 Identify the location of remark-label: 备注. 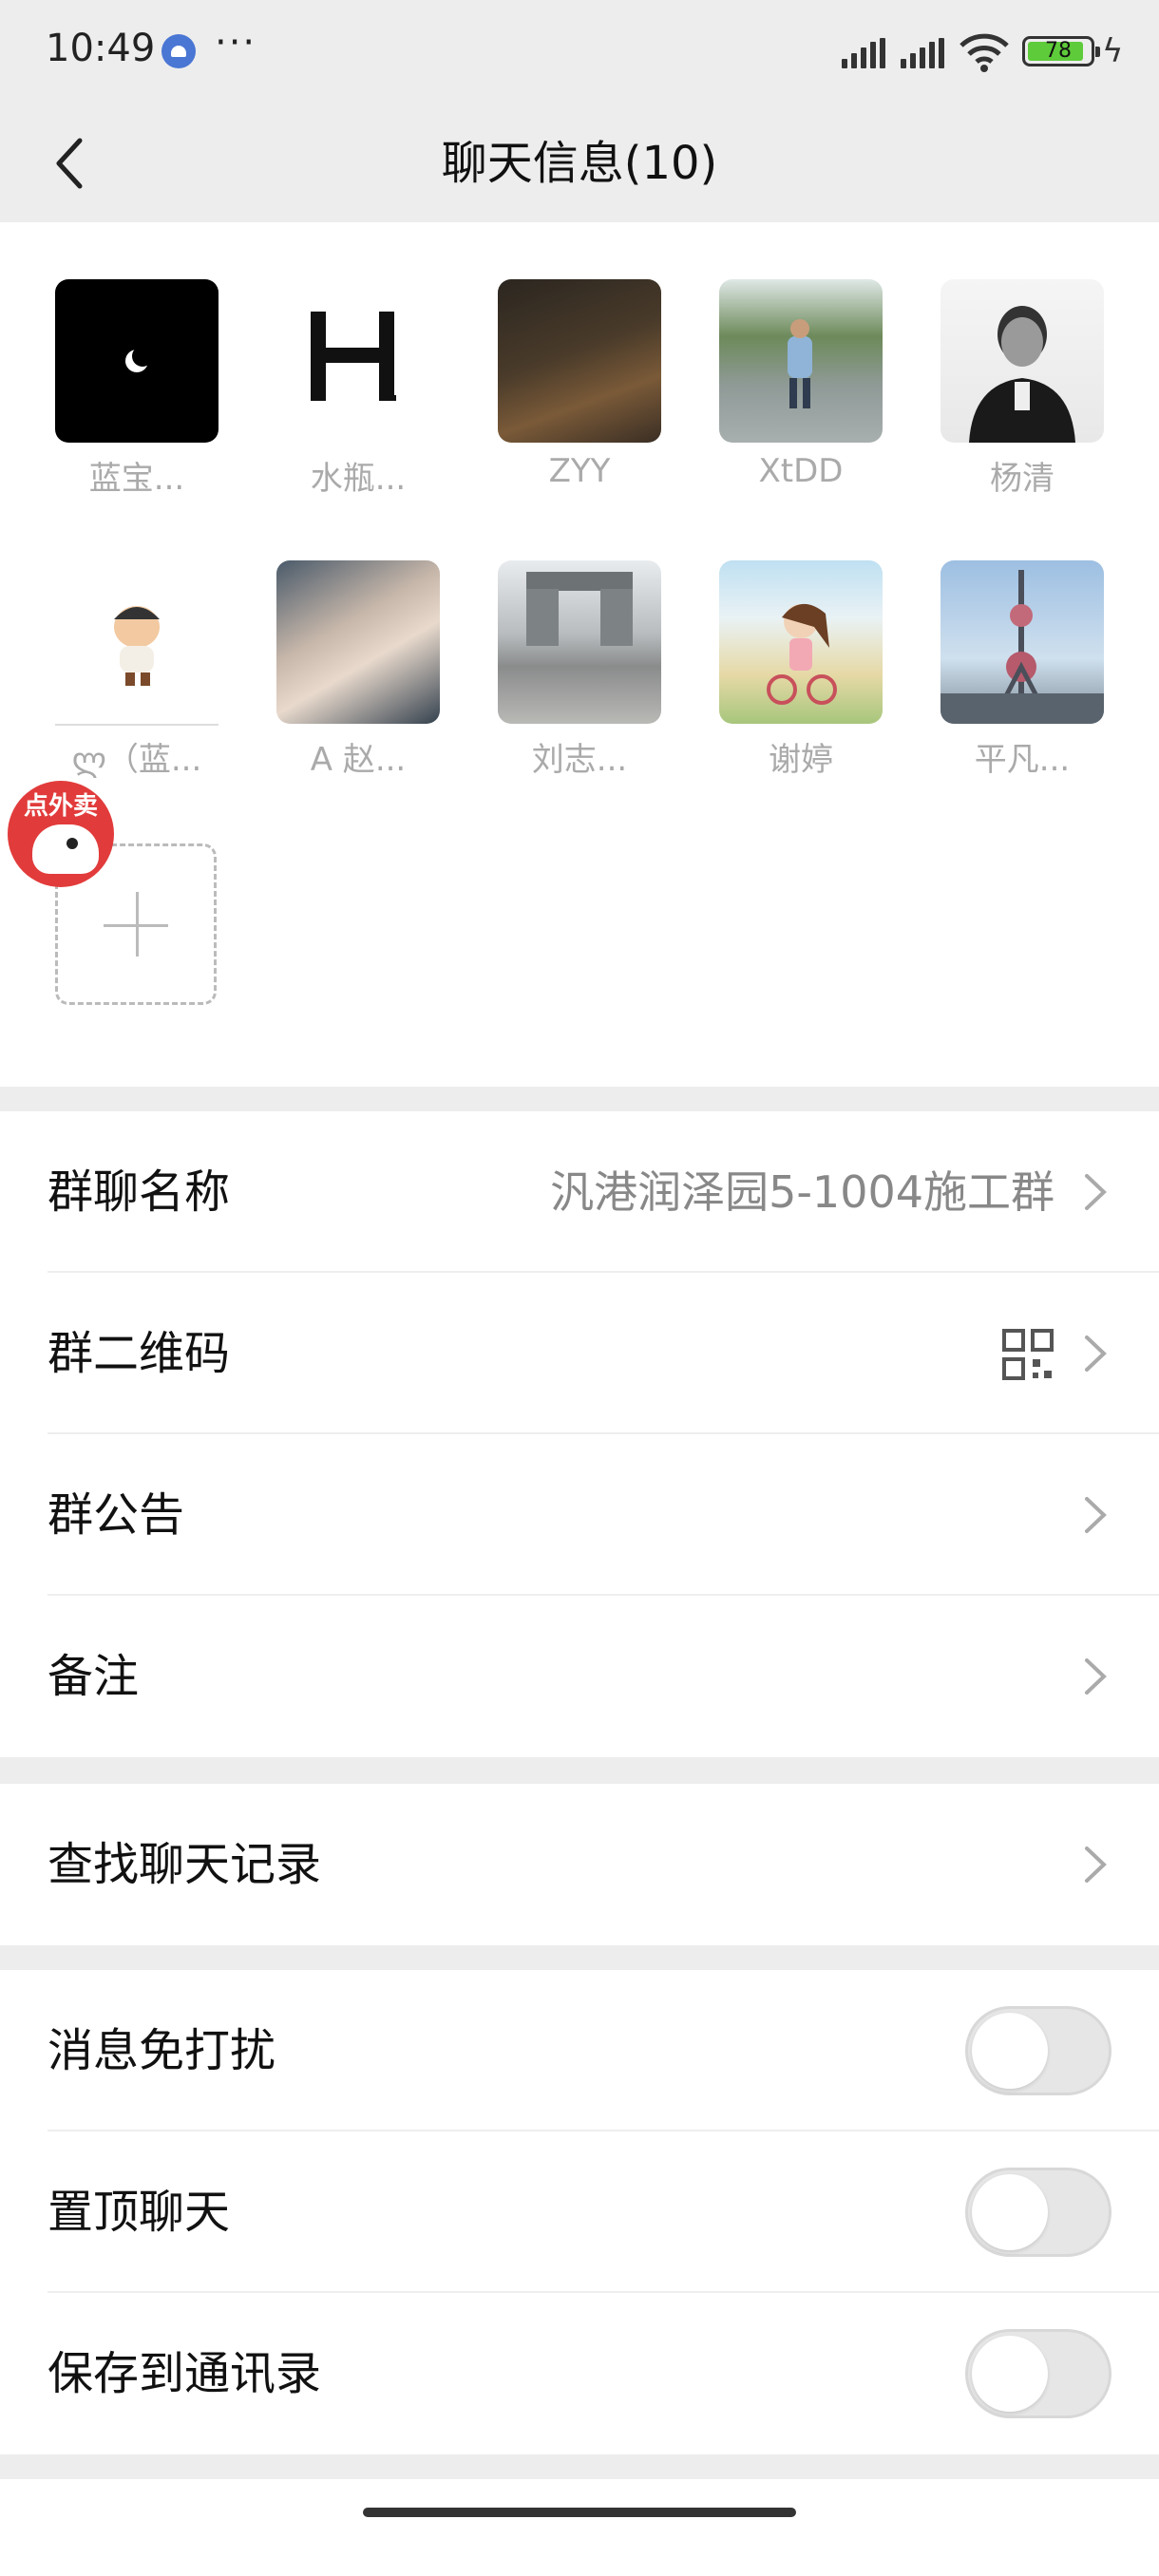
(94, 1676).